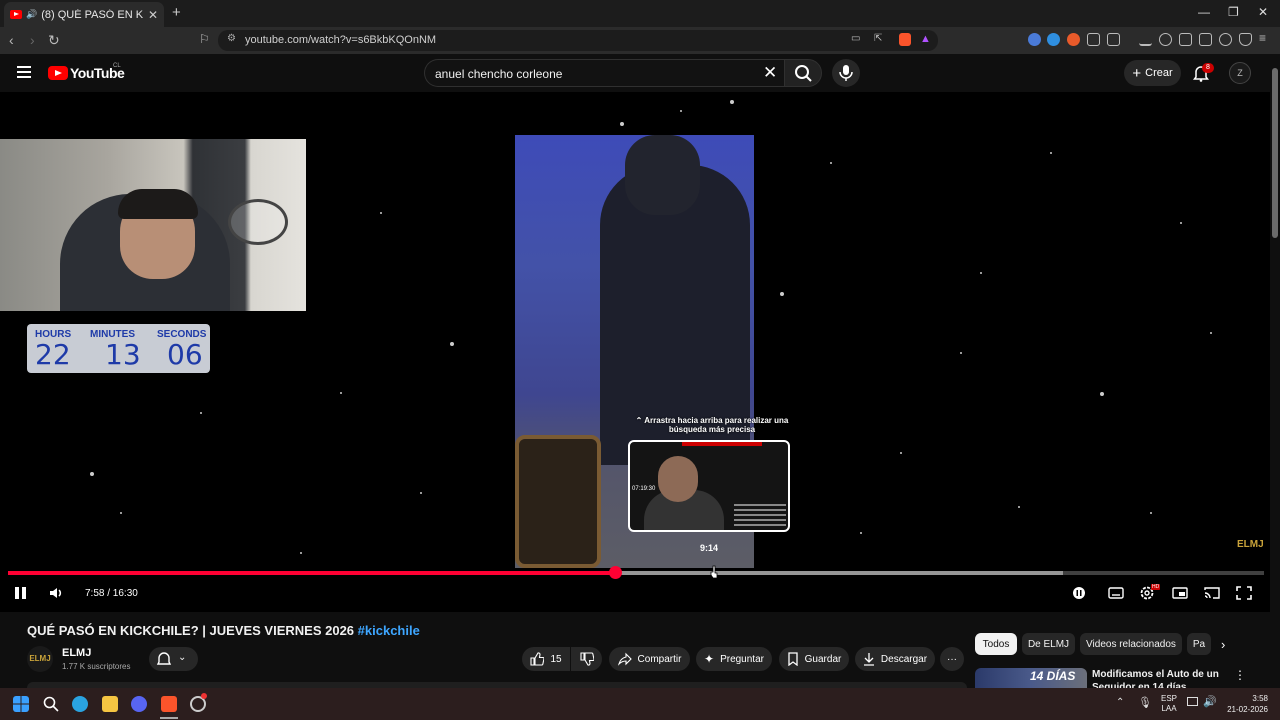 This screenshot has width=1280, height=720. I want to click on channel-avatar: ELMJ, so click(40, 659).